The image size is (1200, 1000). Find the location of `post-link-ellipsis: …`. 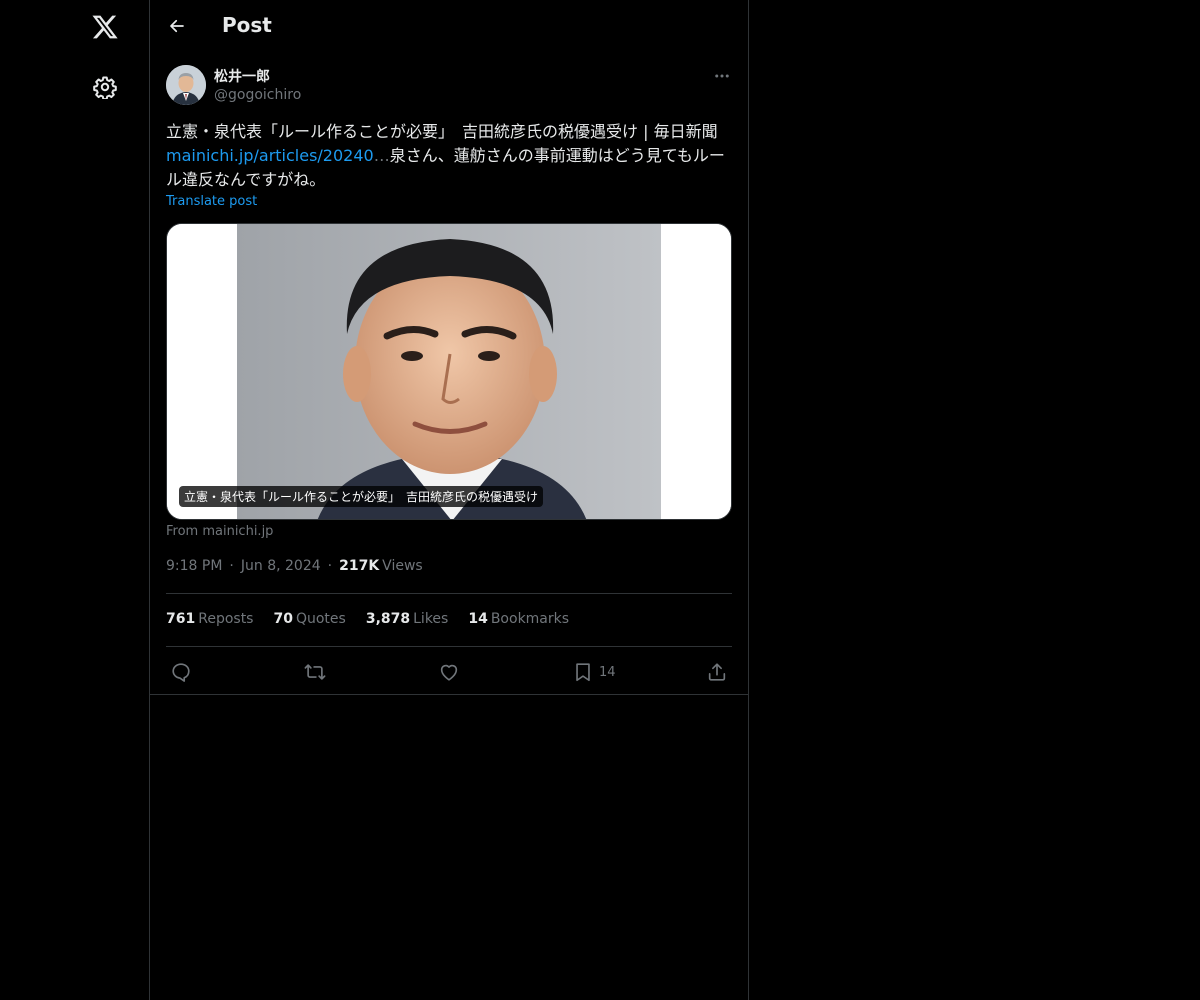

post-link-ellipsis: … is located at coordinates (381, 155).